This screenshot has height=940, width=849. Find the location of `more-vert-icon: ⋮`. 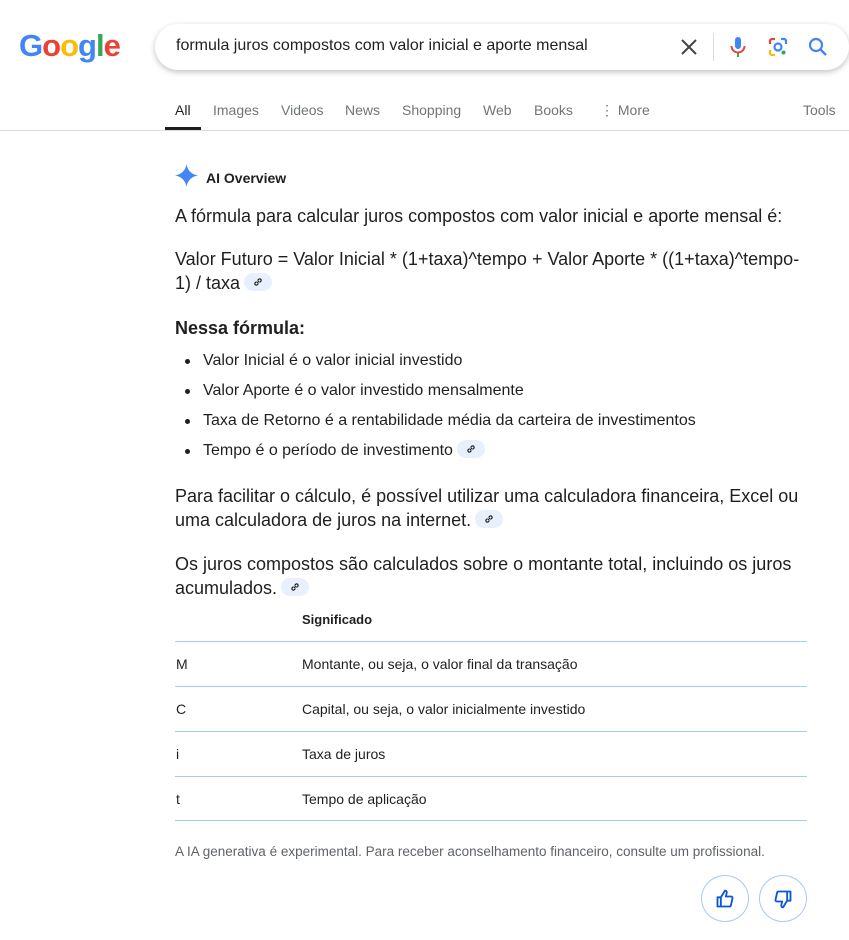

more-vert-icon: ⋮ is located at coordinates (609, 110).